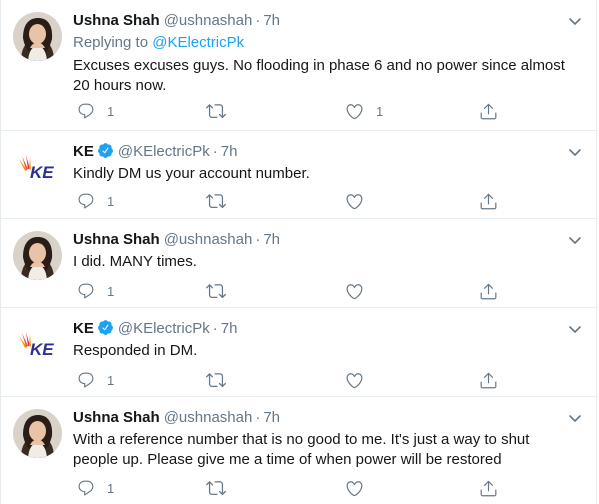 Image resolution: width=599 pixels, height=504 pixels. I want to click on tweet-actions: 1 1, so click(293, 111).